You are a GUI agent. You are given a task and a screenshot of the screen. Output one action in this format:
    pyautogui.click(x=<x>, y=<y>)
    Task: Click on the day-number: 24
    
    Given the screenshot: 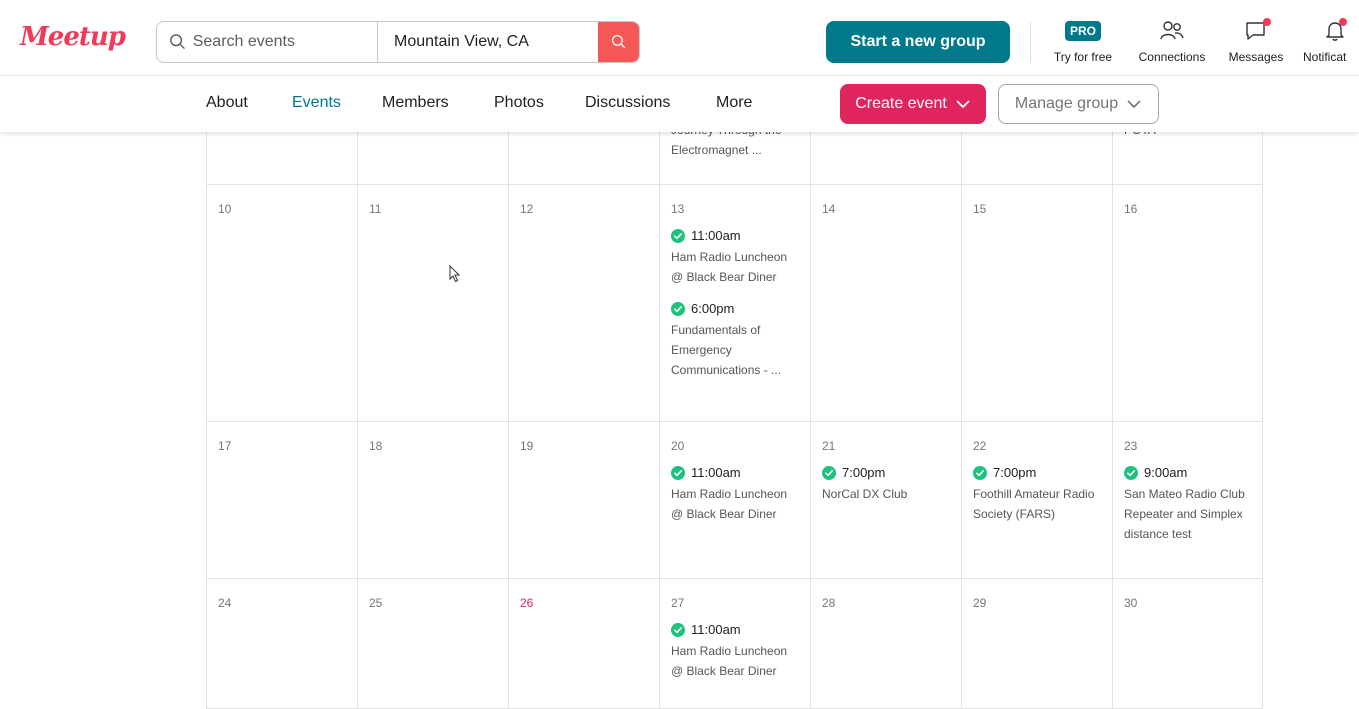 What is the action you would take?
    pyautogui.click(x=225, y=603)
    